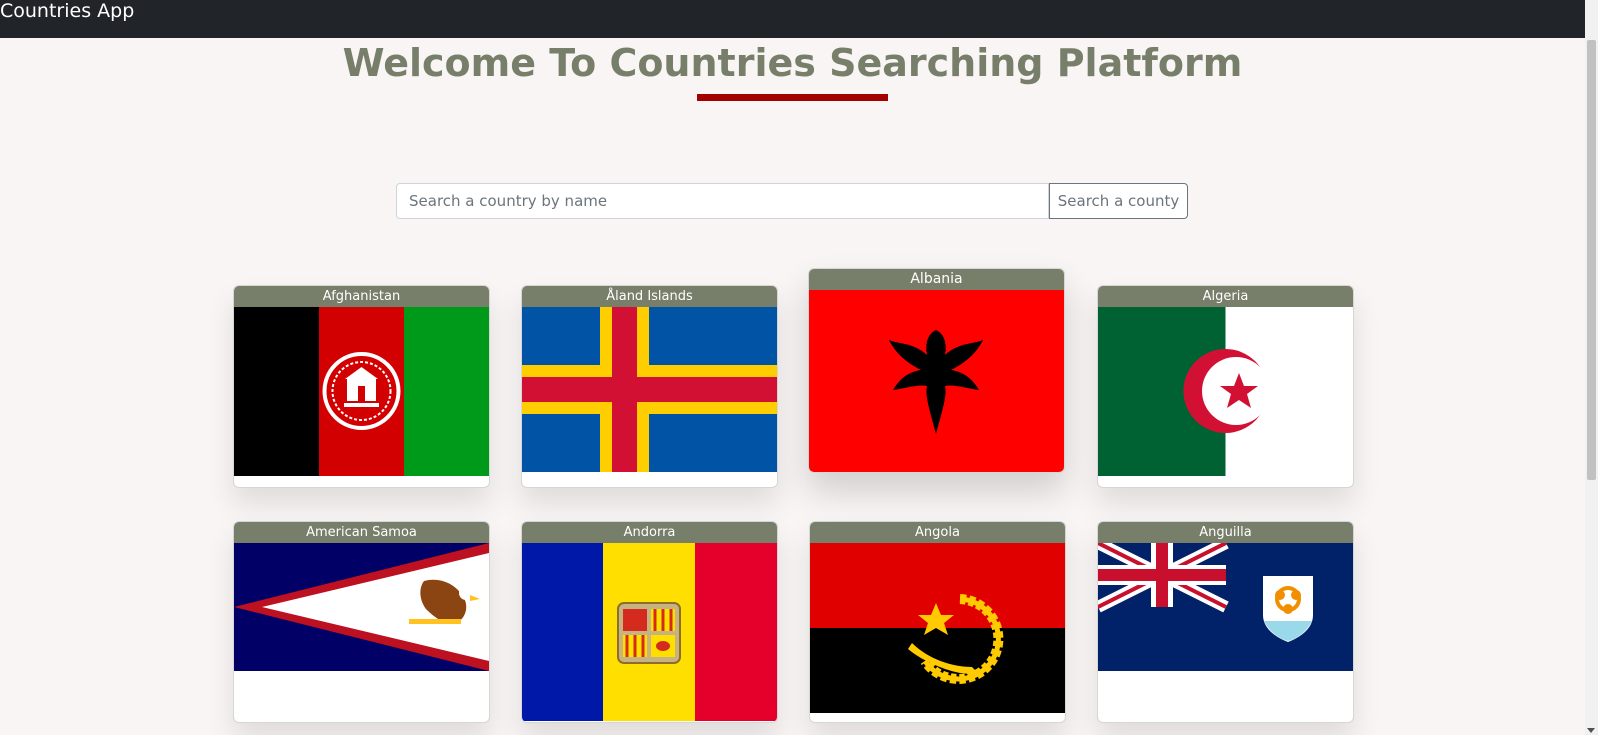  Describe the element at coordinates (649, 296) in the screenshot. I see `country-name: Åland Islands` at that location.